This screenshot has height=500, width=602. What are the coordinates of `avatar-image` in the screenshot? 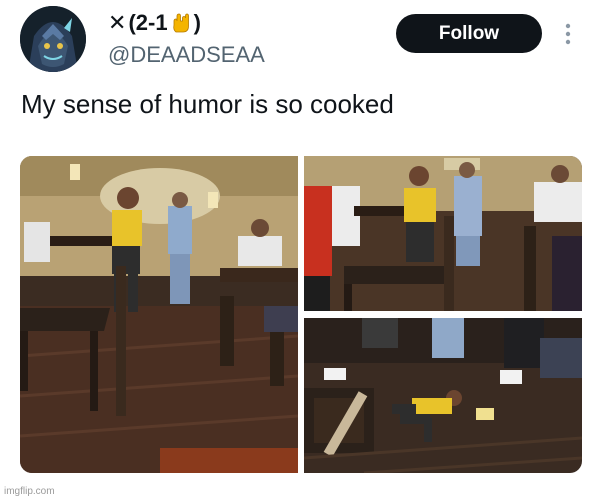 It's located at (53, 39).